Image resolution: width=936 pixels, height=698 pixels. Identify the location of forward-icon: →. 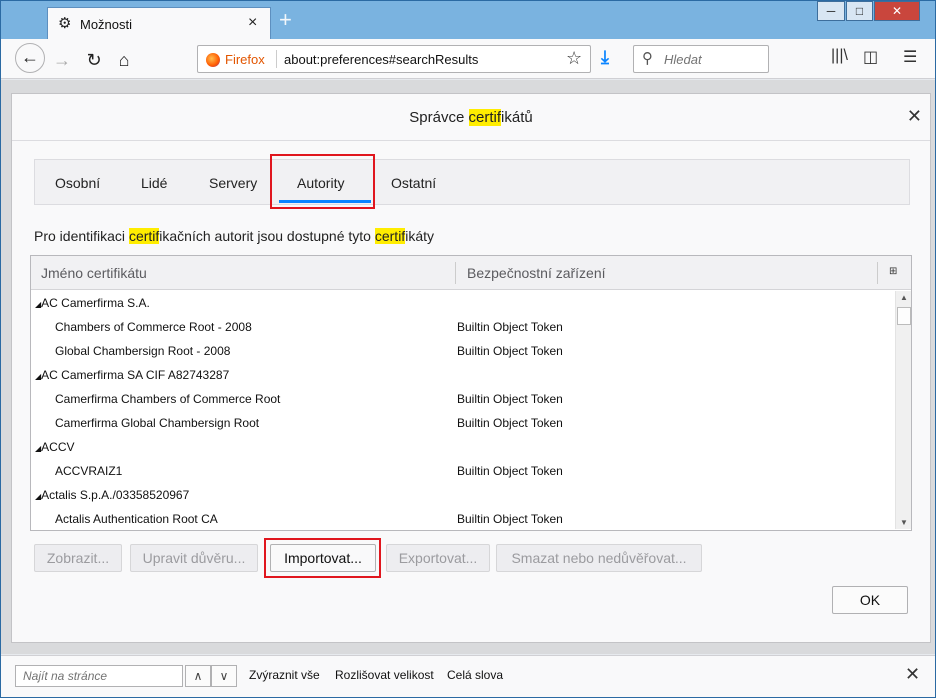
(62, 60).